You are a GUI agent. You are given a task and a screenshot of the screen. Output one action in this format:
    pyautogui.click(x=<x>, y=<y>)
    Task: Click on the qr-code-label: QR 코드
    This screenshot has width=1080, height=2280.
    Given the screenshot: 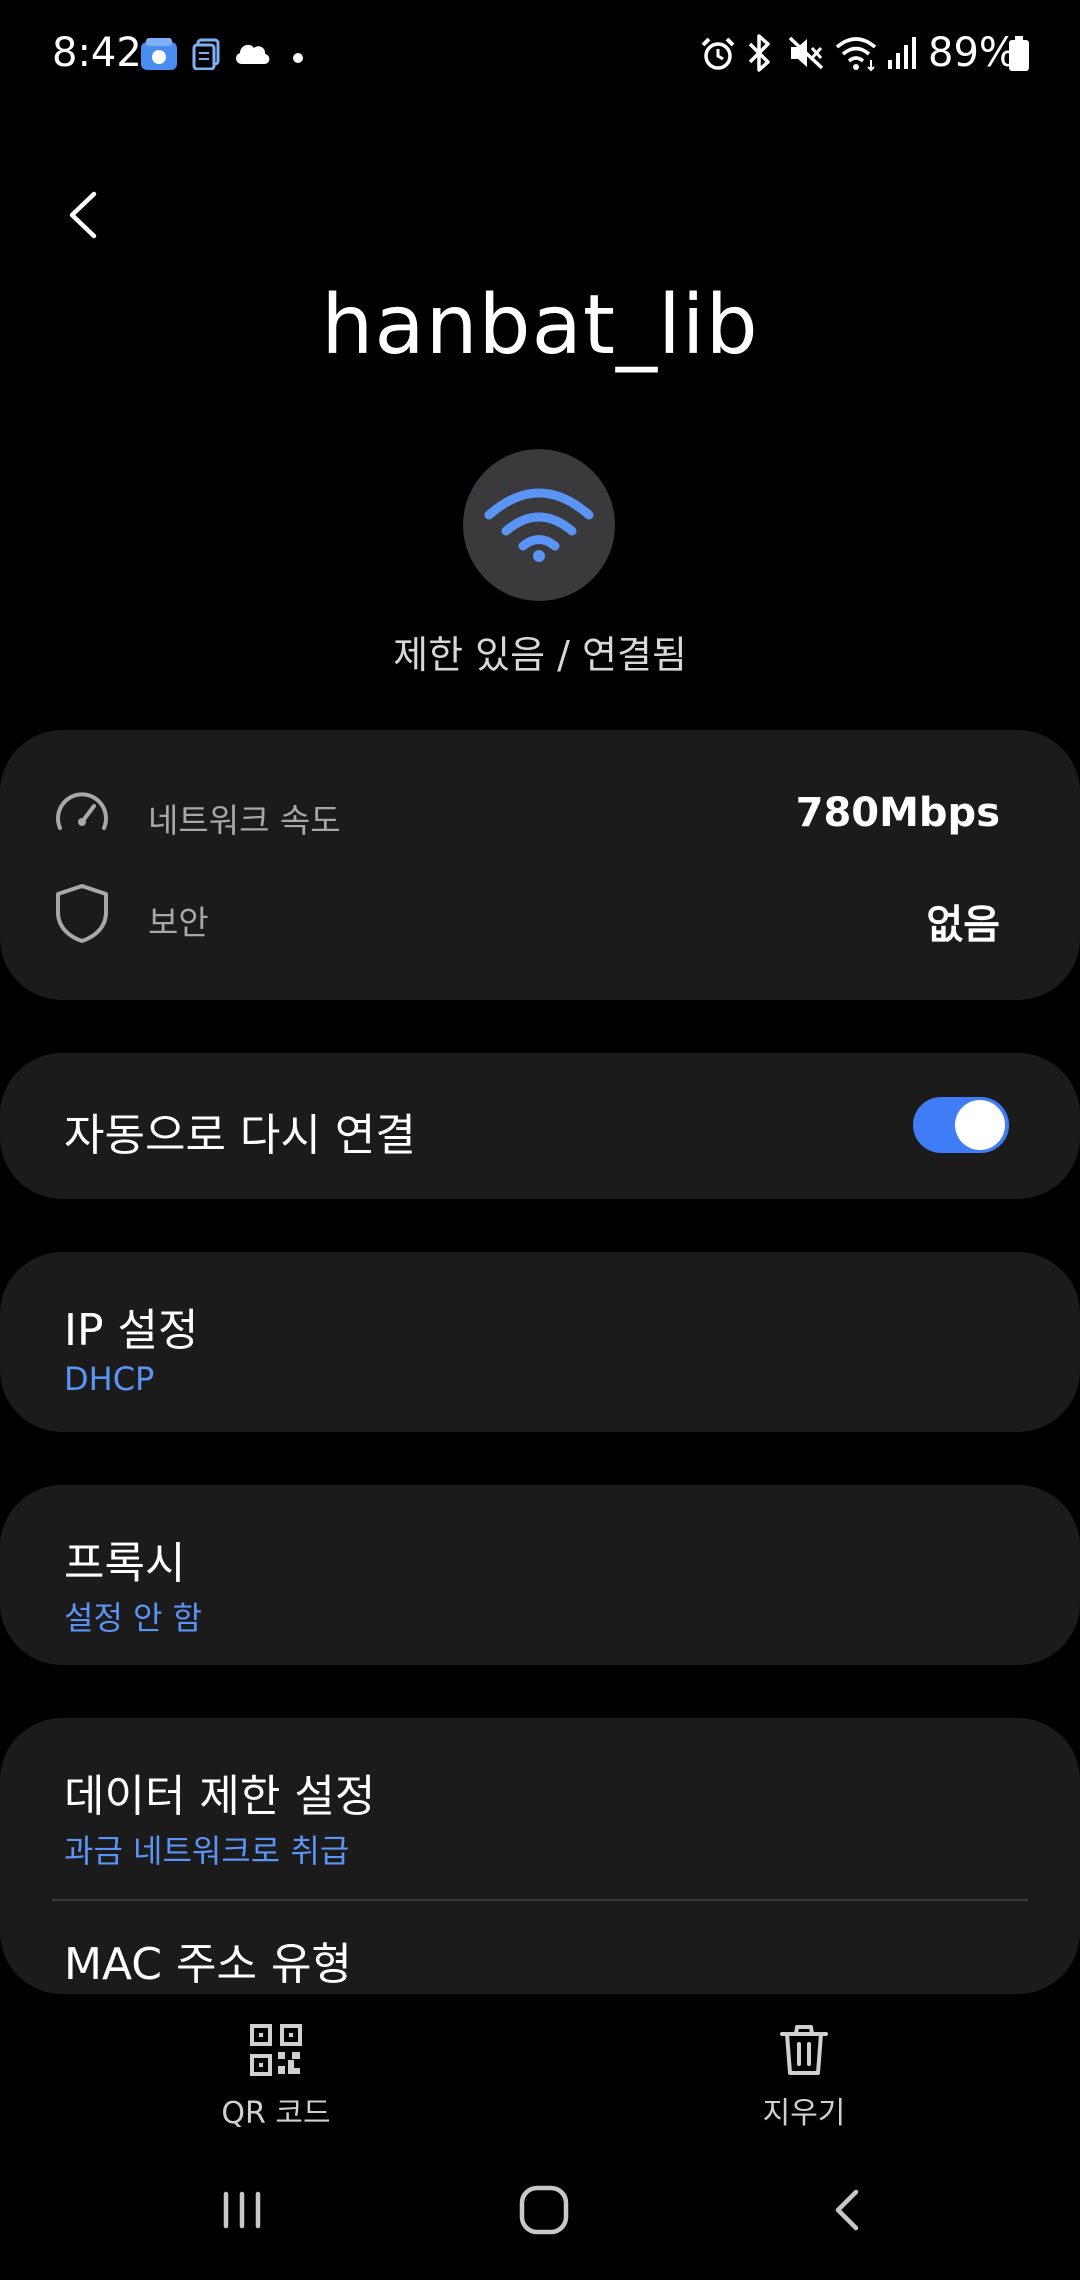 What is the action you would take?
    pyautogui.click(x=276, y=2113)
    